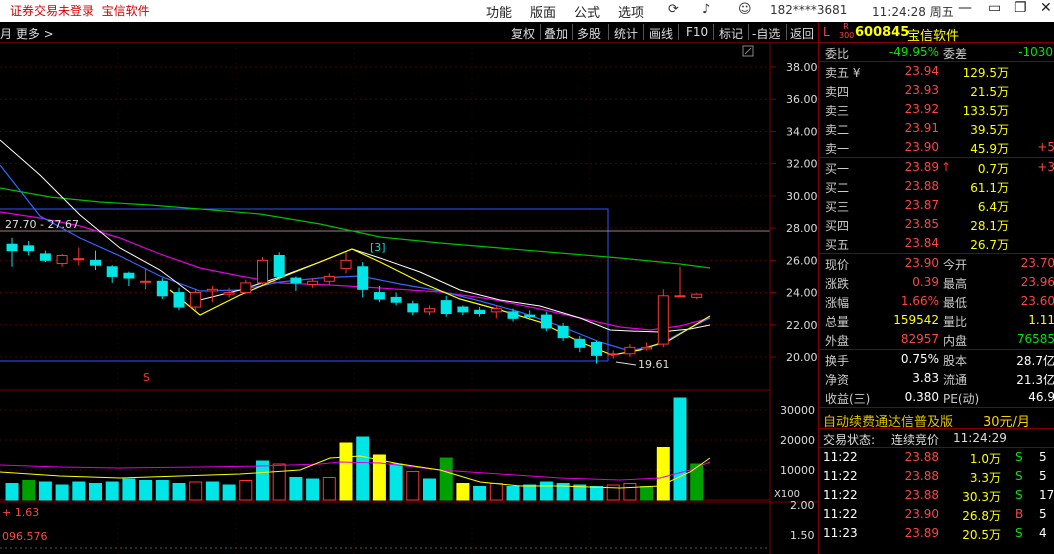 Image resolution: width=1054 pixels, height=554 pixels. I want to click on price-tick: 28.00, so click(802, 228).